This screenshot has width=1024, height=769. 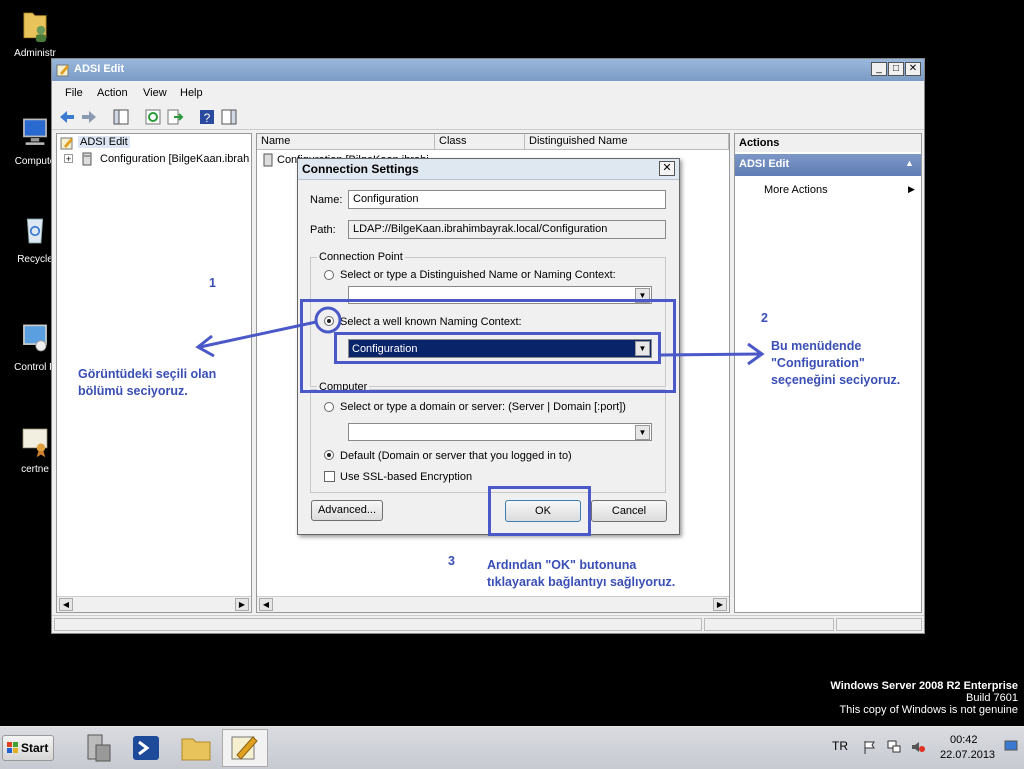 What do you see at coordinates (147, 374) in the screenshot?
I see `annotation-note-1-line: Görüntüdeki seçili olan` at bounding box center [147, 374].